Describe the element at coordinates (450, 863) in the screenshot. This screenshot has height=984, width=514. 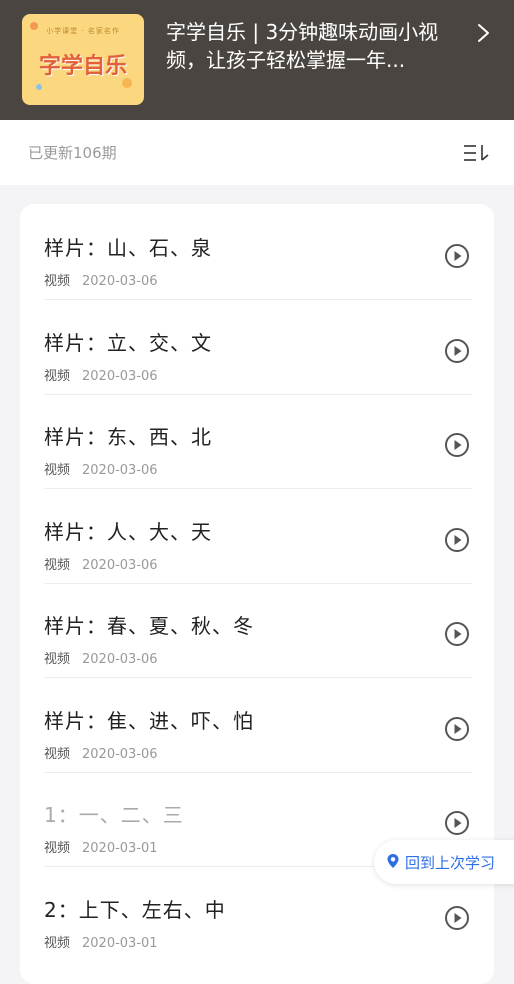
I see `resume-learning-label: 回到上次学习` at that location.